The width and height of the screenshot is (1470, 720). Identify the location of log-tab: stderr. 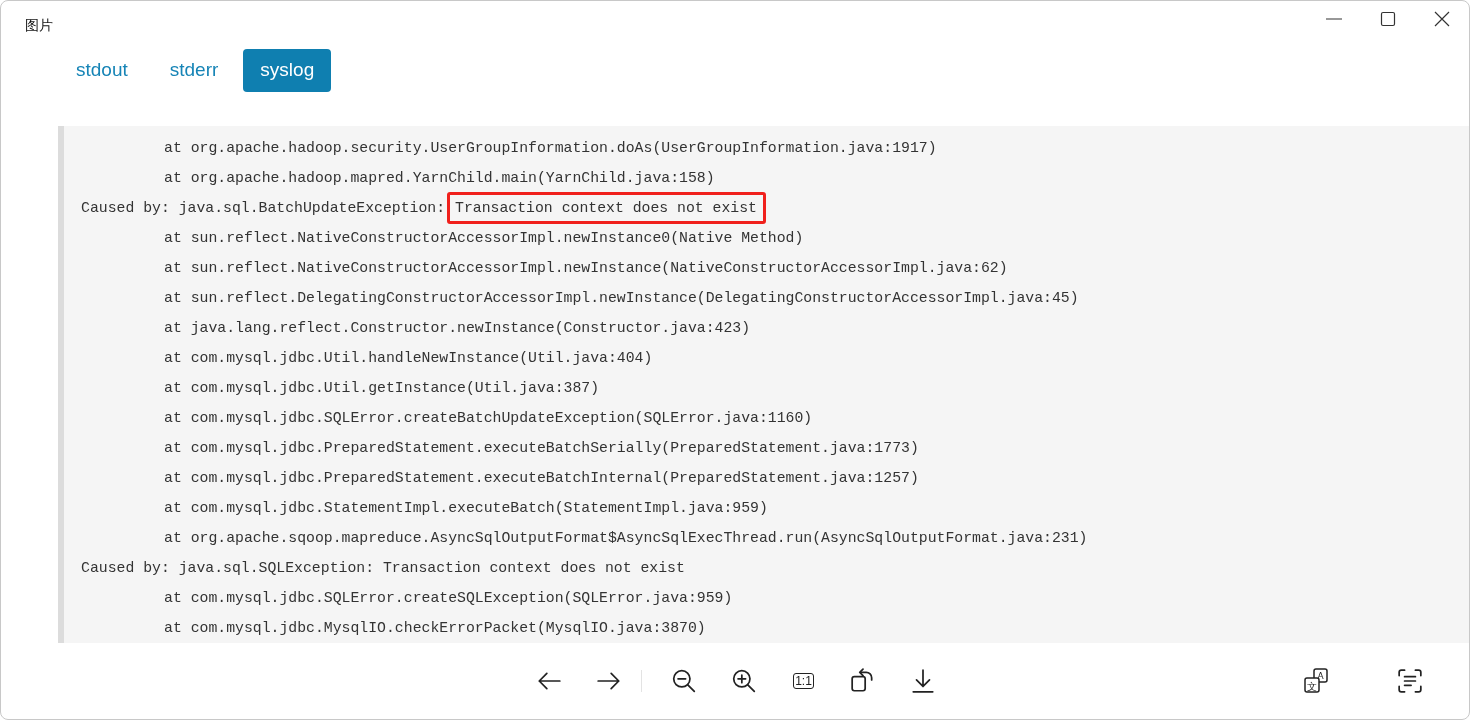
(194, 70).